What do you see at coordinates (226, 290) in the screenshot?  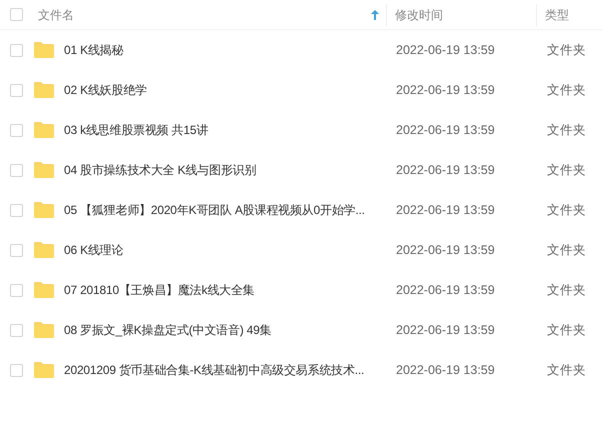 I see `file-name: 07 201810【王焕昌】魔法k线大全集` at bounding box center [226, 290].